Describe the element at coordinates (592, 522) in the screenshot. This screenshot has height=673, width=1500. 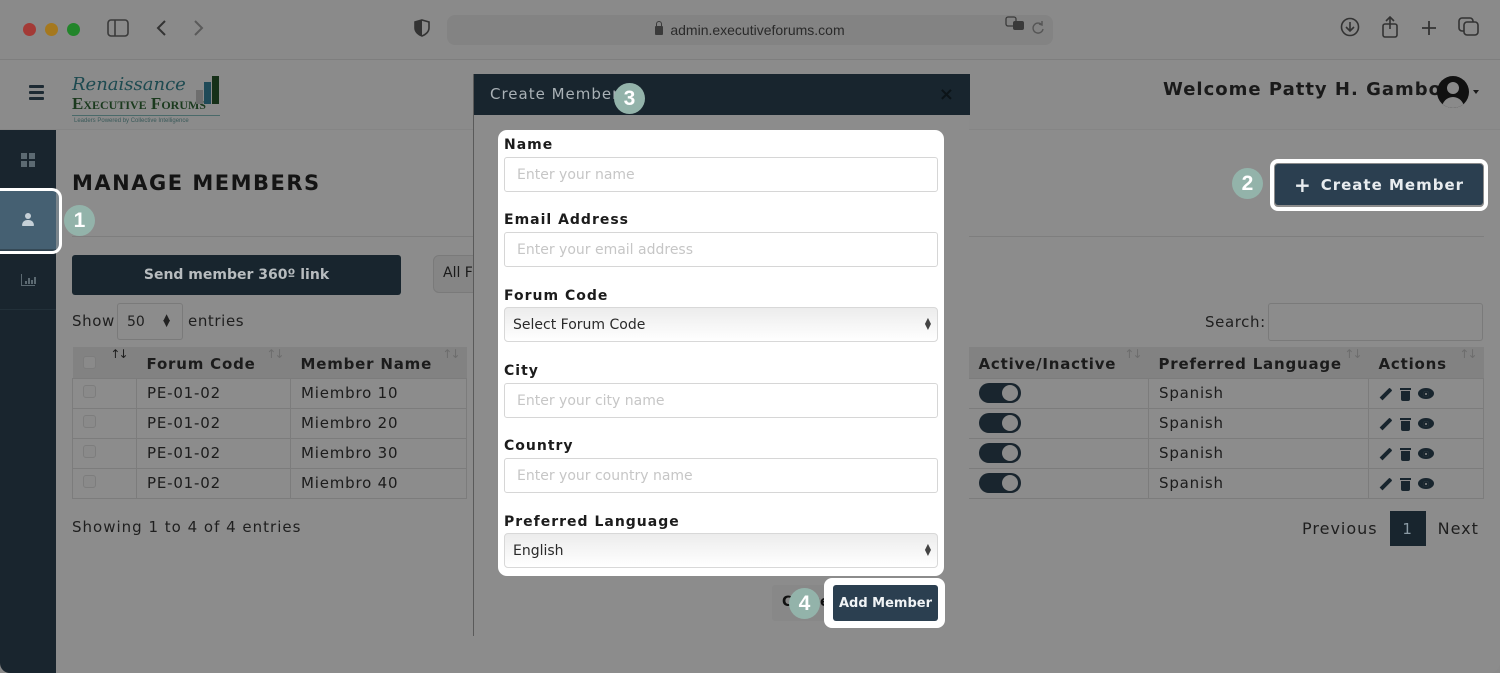
I see `language-label: Preferred Language` at that location.